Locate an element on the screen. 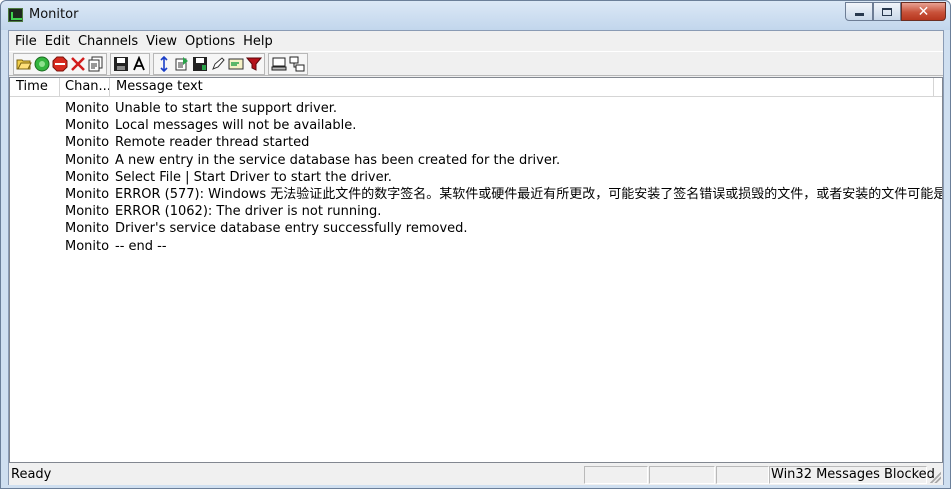  autoscroll-icon is located at coordinates (164, 63).